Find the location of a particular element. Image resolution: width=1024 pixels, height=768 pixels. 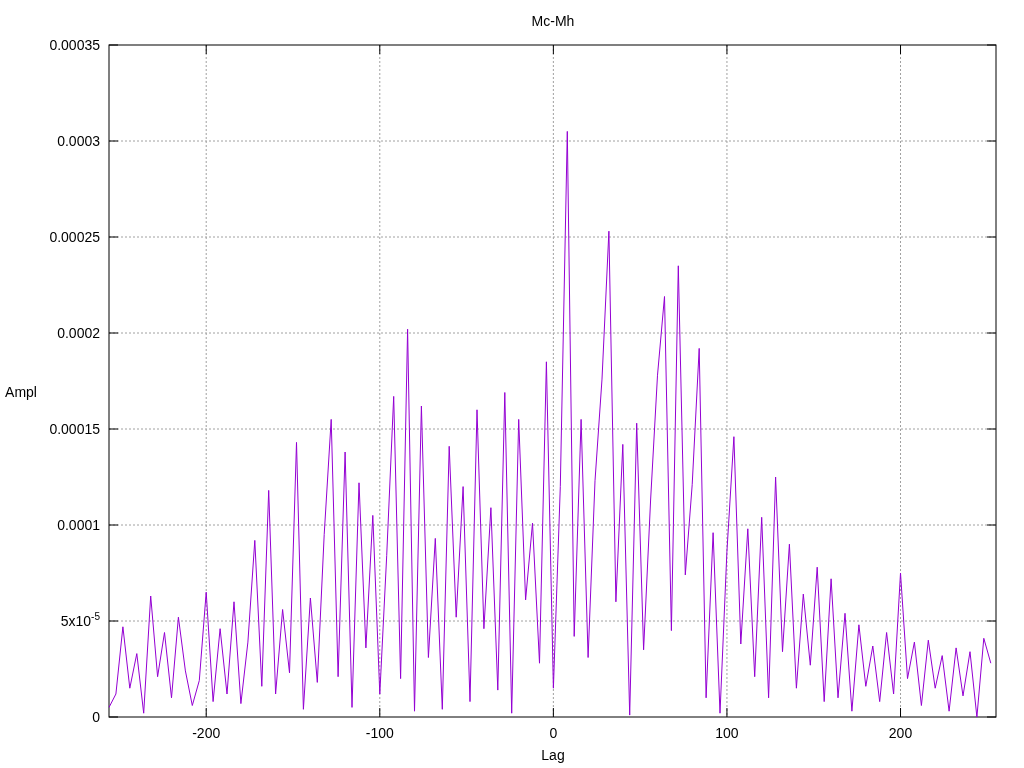

chart-title: Mc-Mh is located at coordinates (553, 21).